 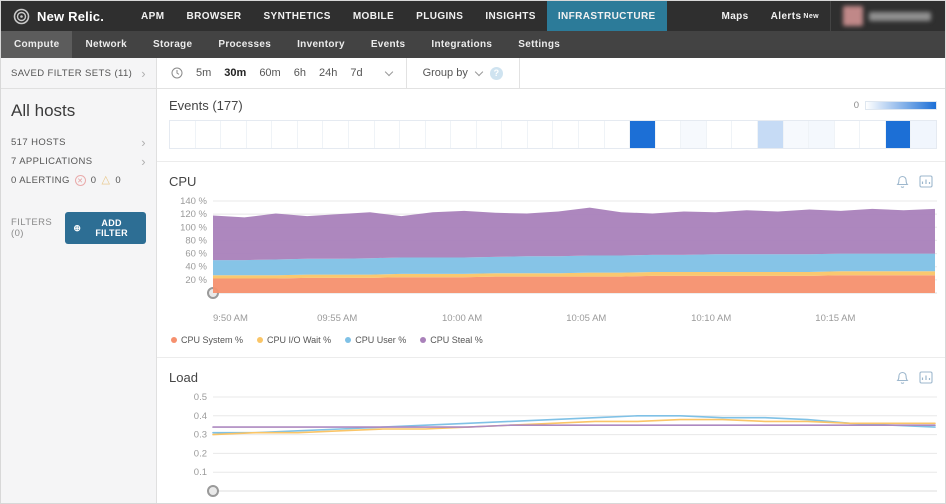 What do you see at coordinates (451, 340) in the screenshot?
I see `legend-cpu-steal: CPU Steal %` at bounding box center [451, 340].